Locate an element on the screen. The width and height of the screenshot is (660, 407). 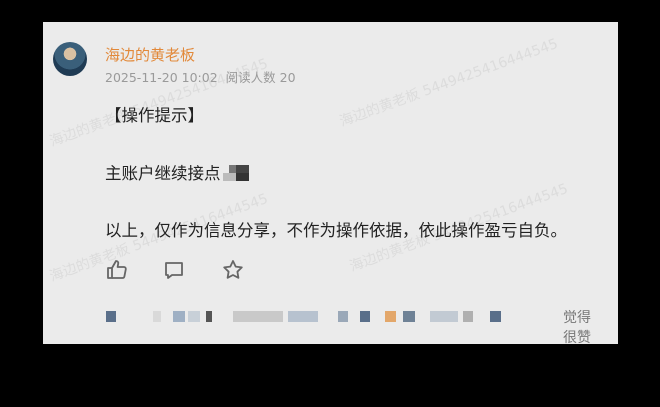
post-tip: 【操作提示】 is located at coordinates (154, 115).